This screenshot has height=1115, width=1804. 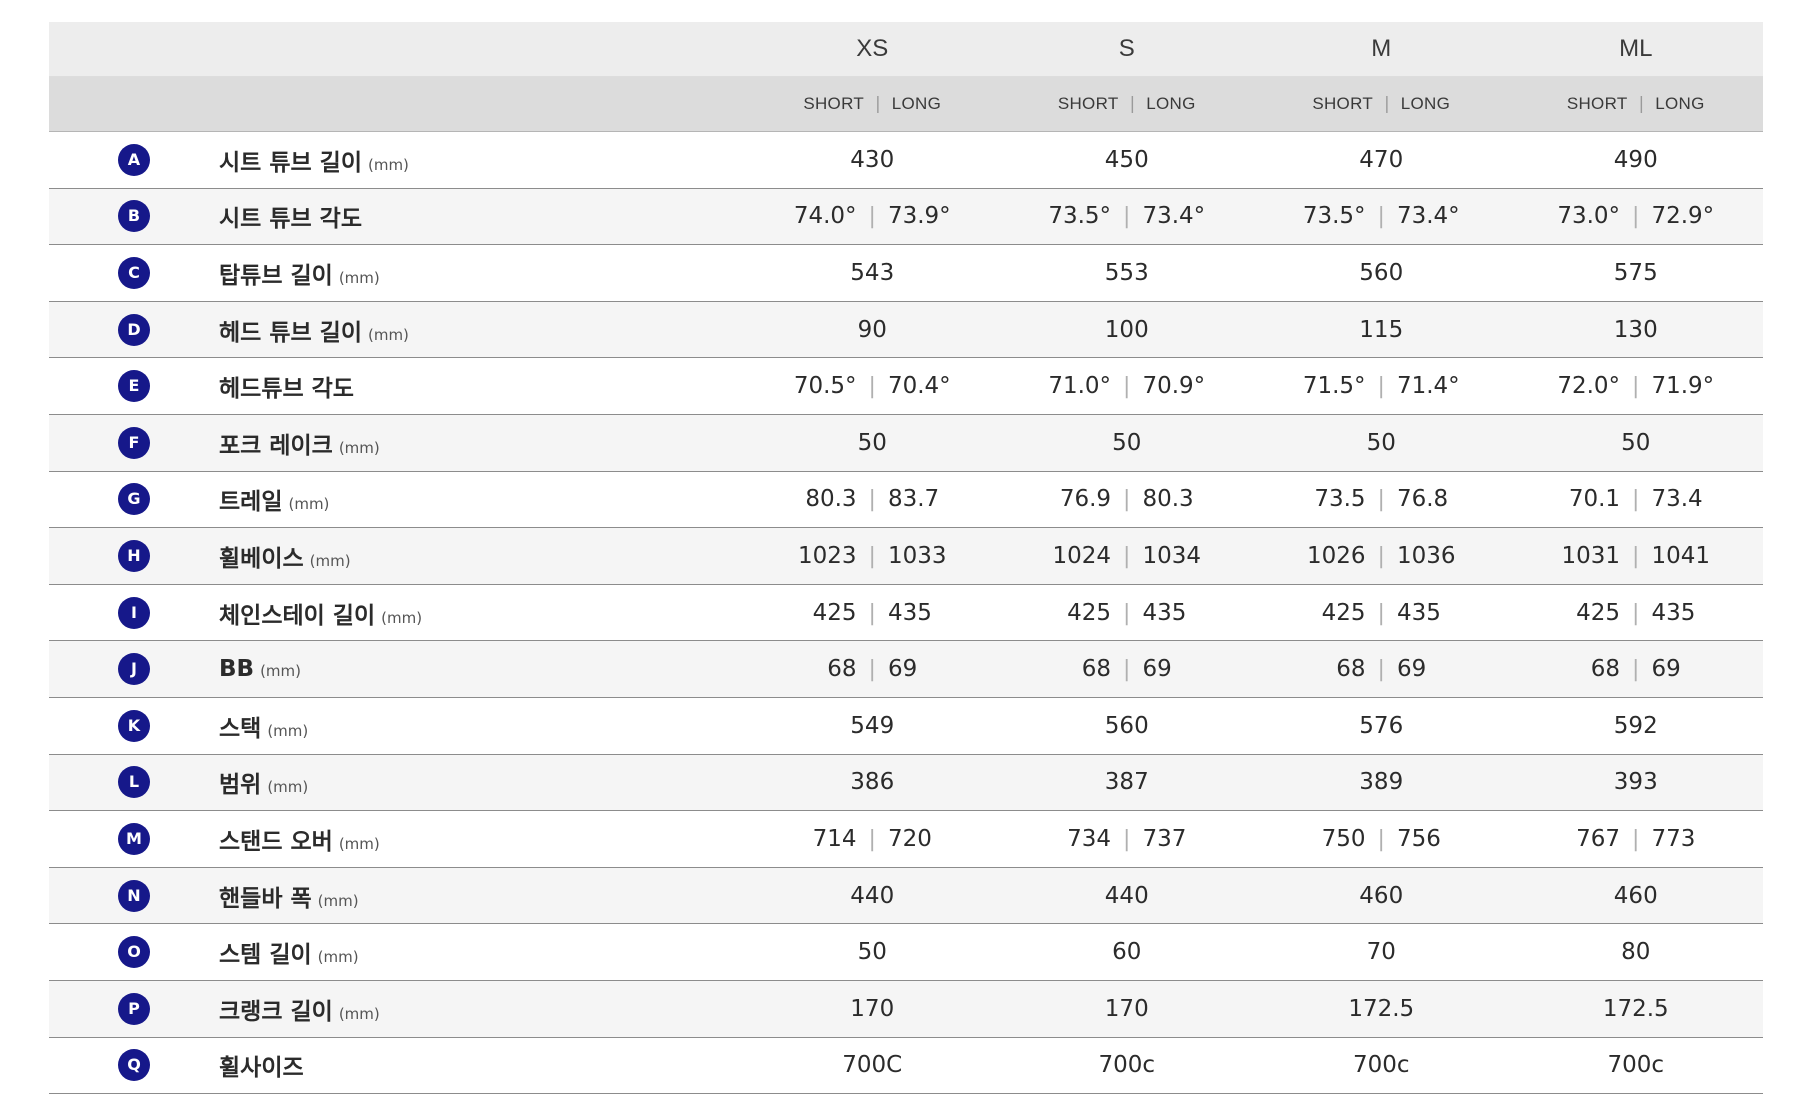 What do you see at coordinates (1635, 783) in the screenshot?
I see `value-cell: 393` at bounding box center [1635, 783].